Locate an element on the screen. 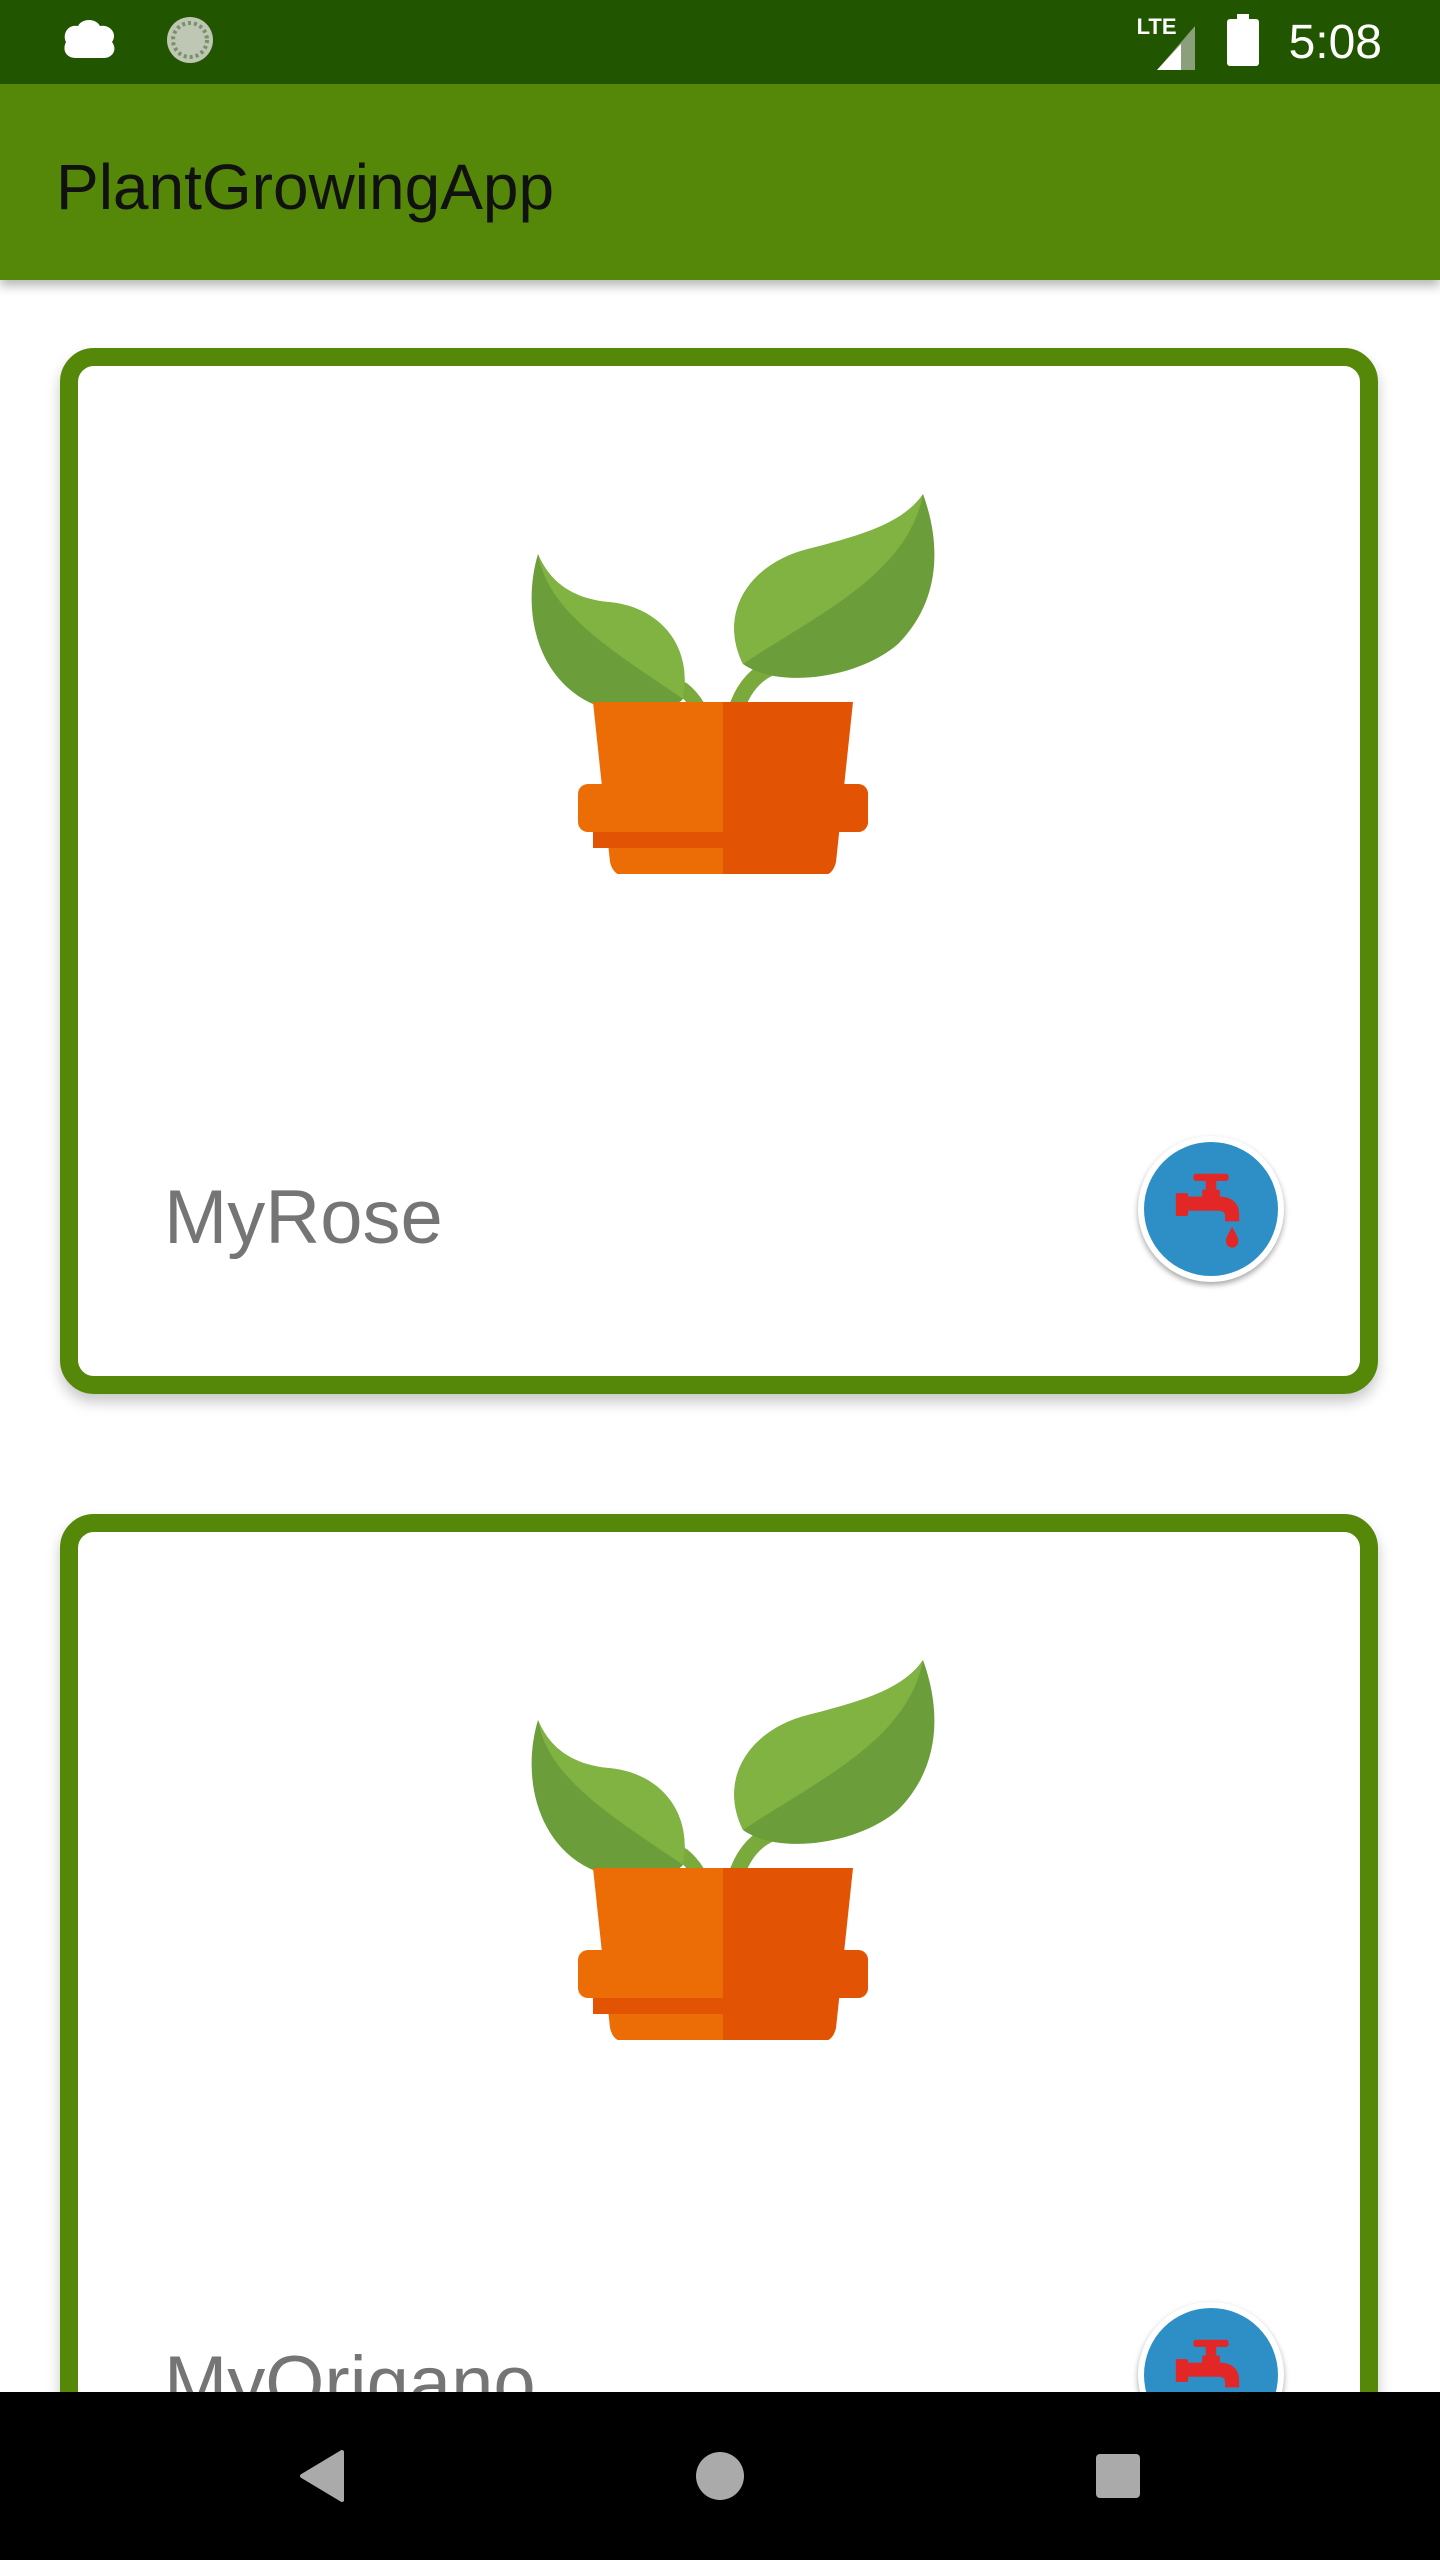  status-left-icons is located at coordinates (139, 42).